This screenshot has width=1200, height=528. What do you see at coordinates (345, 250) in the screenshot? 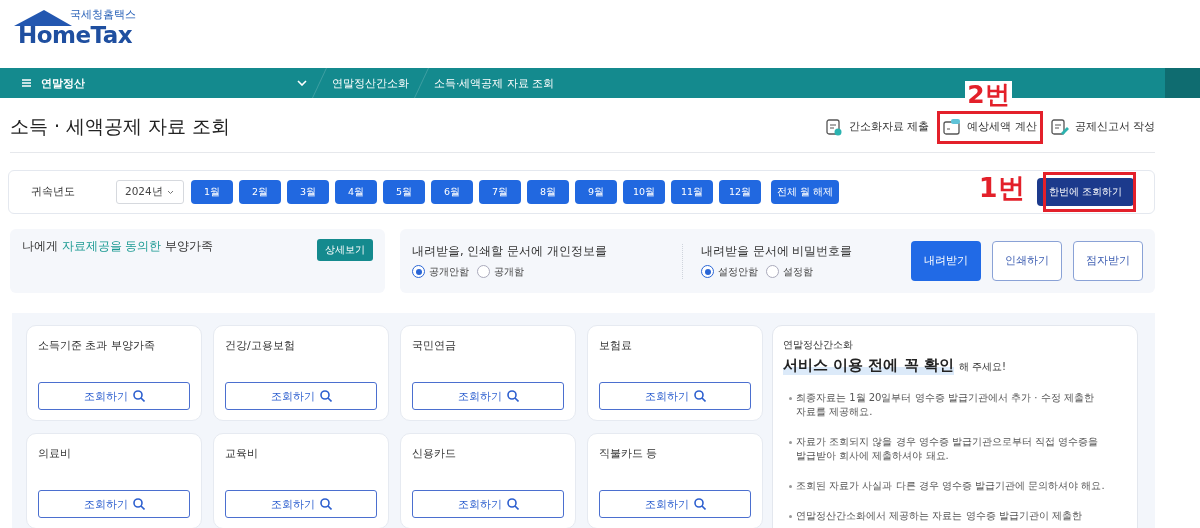
I see `detail-button: 상세보기` at bounding box center [345, 250].